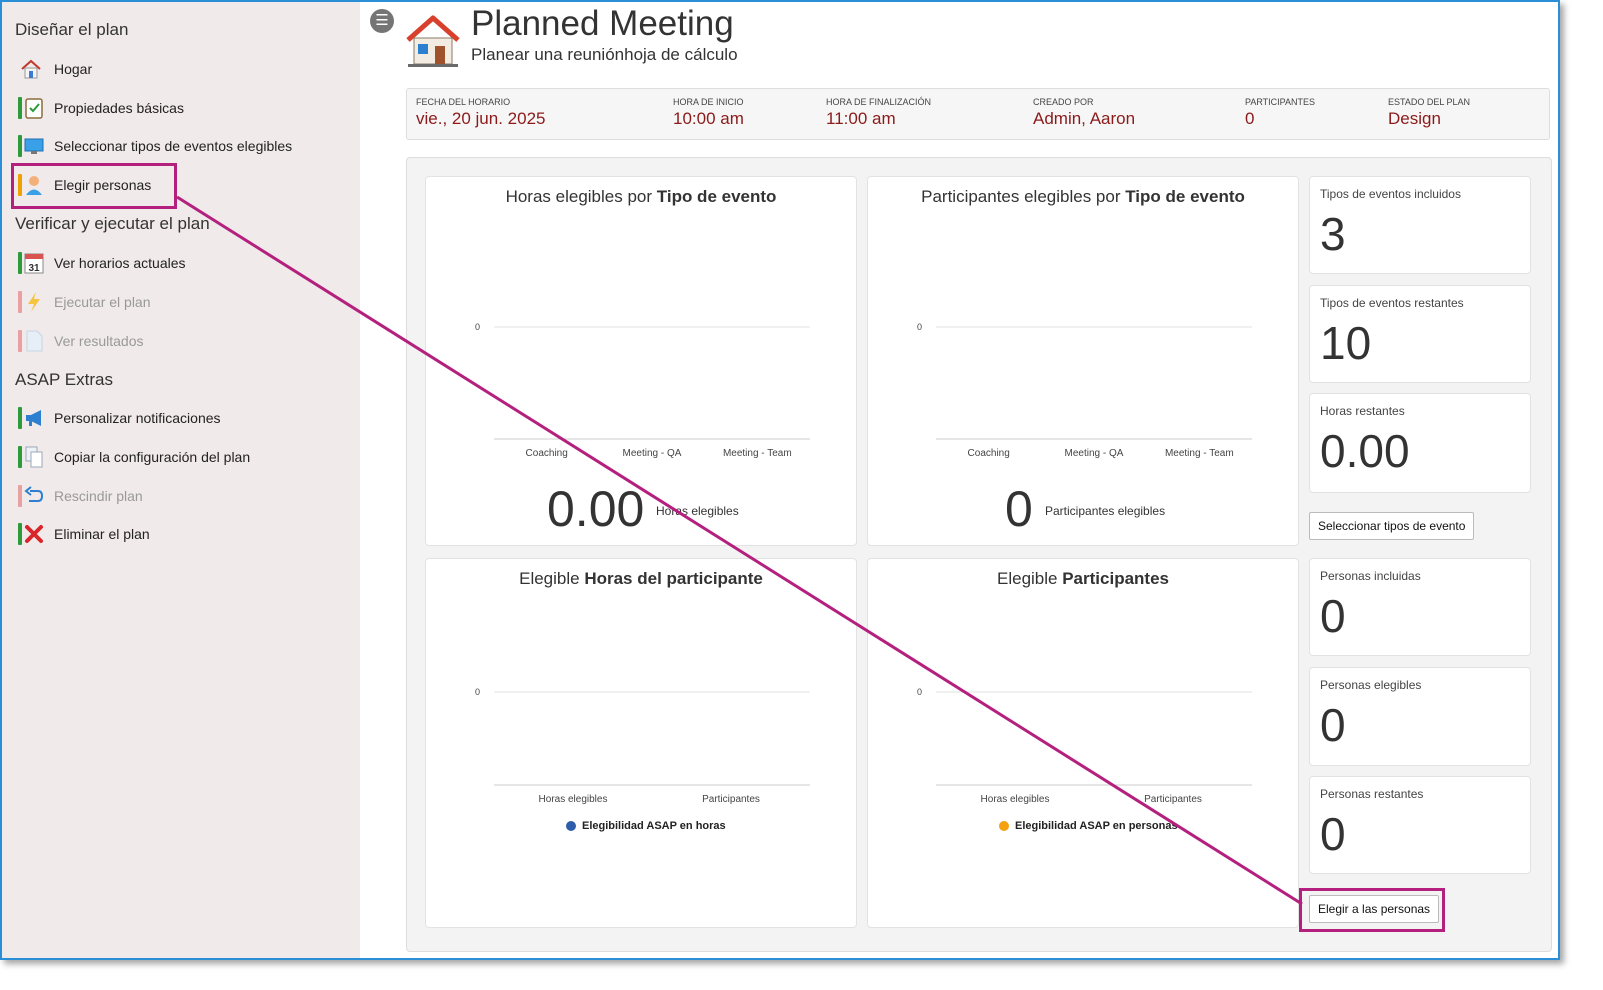 The height and width of the screenshot is (990, 1603). I want to click on sidebar-item-delete-plan: Eliminar el plan, so click(84, 534).